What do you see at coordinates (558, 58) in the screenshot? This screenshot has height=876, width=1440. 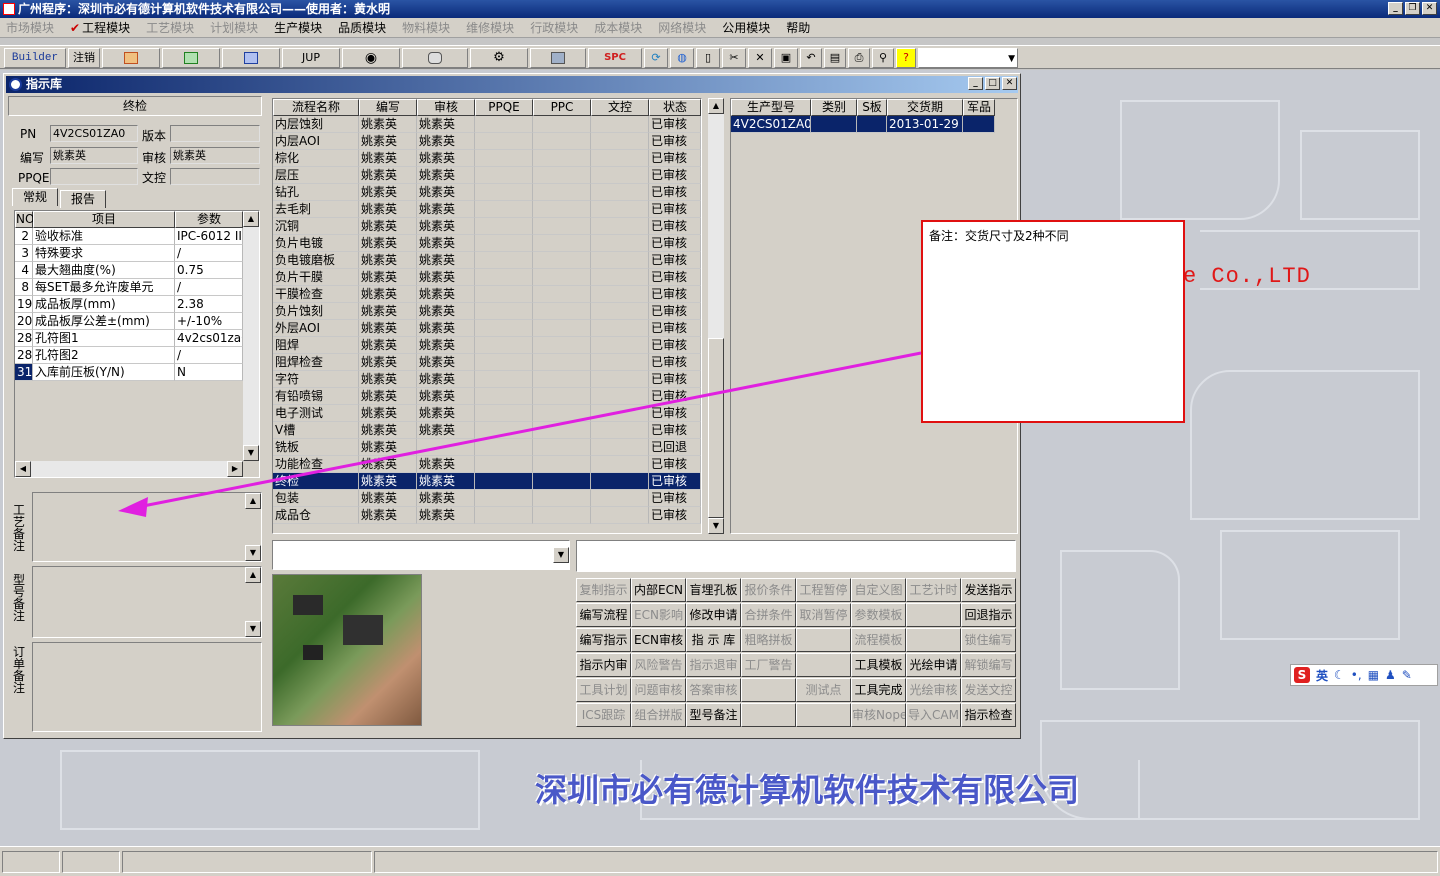 I see `computer-button` at bounding box center [558, 58].